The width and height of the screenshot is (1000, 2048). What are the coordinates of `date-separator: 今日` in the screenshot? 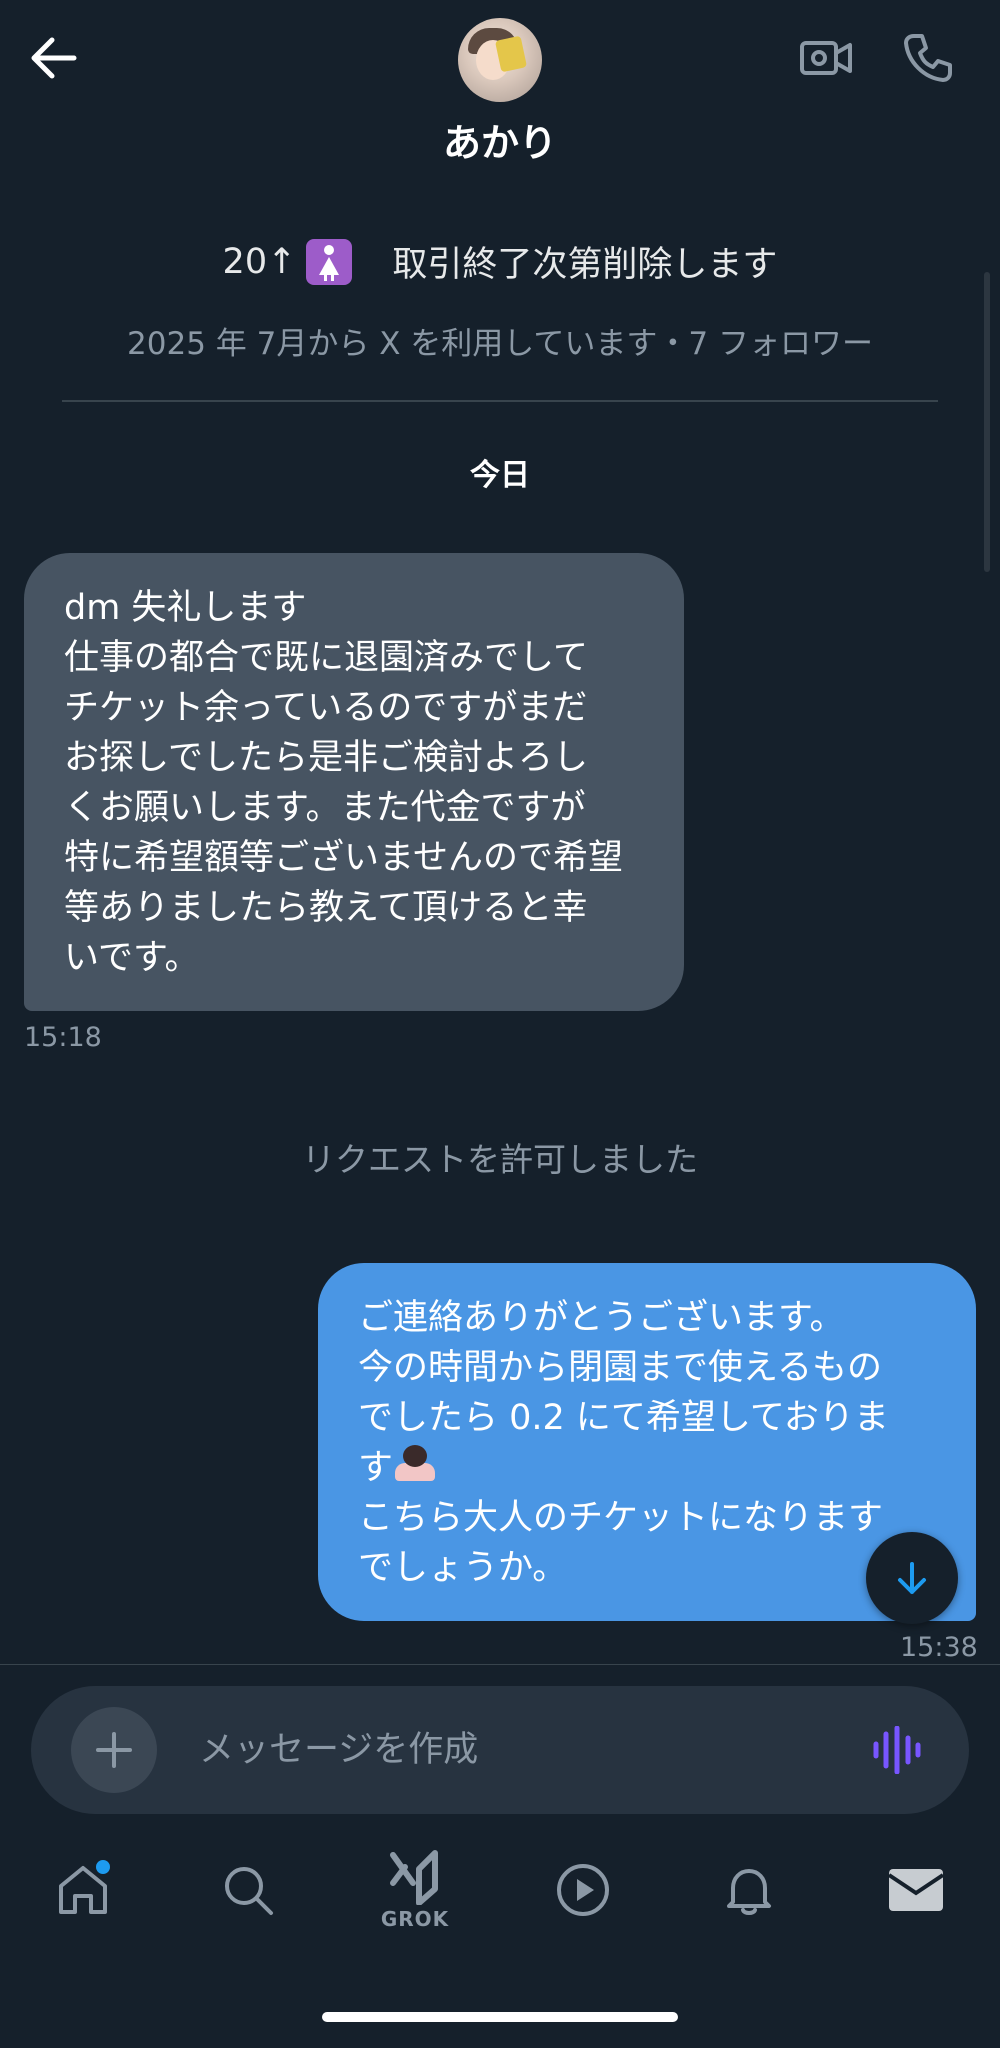 It's located at (500, 475).